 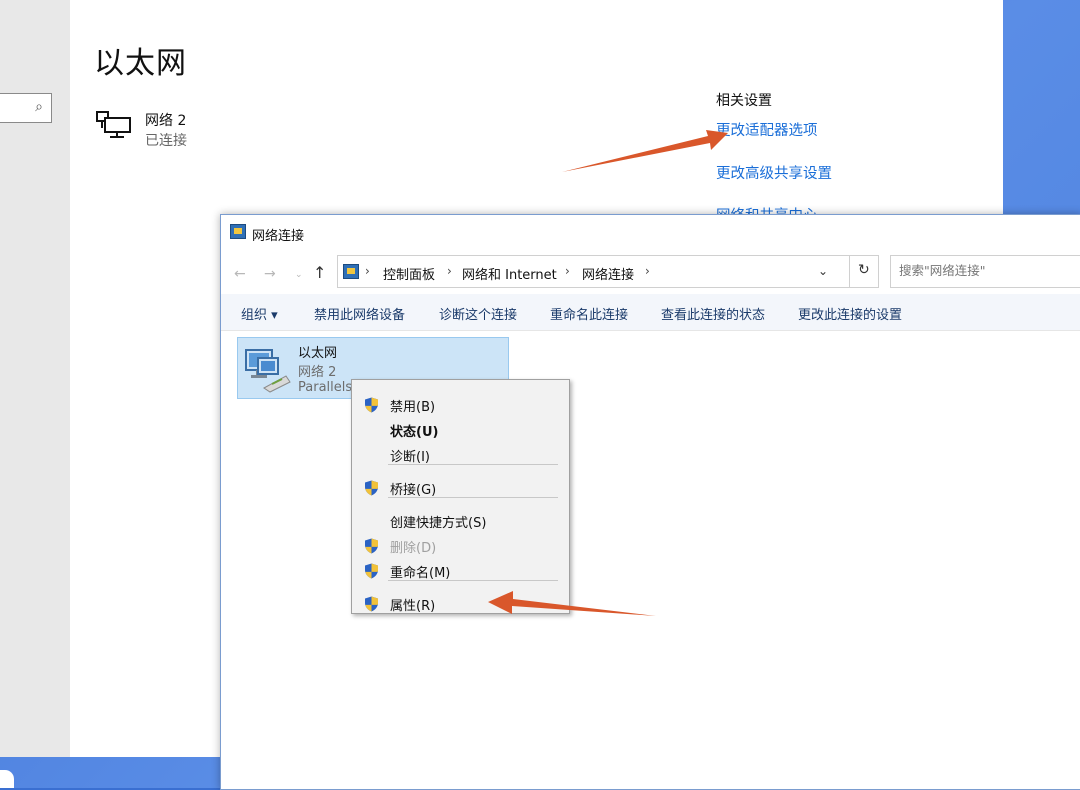 What do you see at coordinates (850, 313) in the screenshot?
I see `change-settings-command: 更改此连接的设置` at bounding box center [850, 313].